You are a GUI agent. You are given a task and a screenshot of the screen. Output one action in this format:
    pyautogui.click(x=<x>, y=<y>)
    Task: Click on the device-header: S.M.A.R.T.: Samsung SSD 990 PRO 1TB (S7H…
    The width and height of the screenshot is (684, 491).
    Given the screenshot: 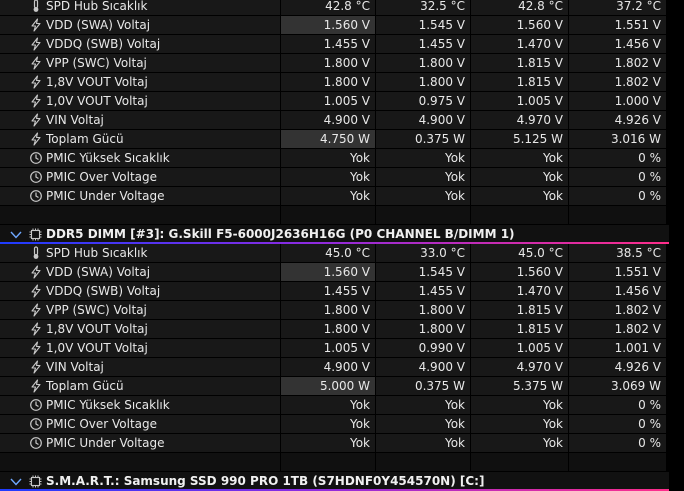 What is the action you would take?
    pyautogui.click(x=342, y=481)
    